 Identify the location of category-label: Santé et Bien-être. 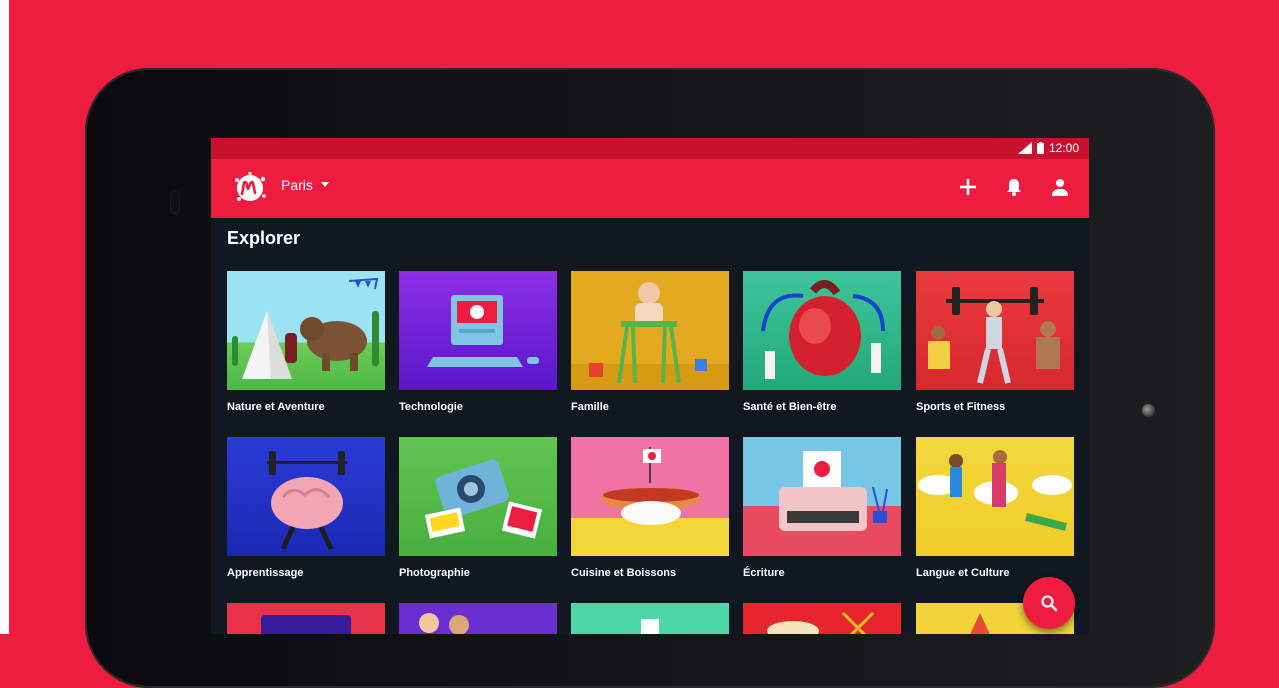
(790, 407).